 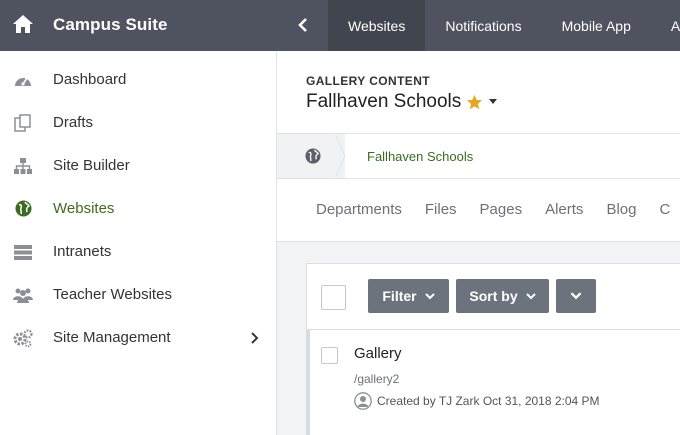 I want to click on item-checkbox, so click(x=329, y=355).